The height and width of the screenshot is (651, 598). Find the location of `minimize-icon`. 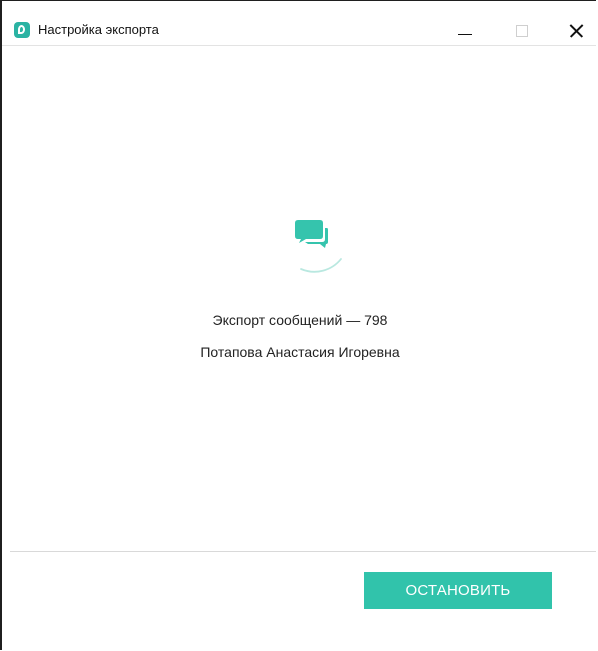

minimize-icon is located at coordinates (466, 31).